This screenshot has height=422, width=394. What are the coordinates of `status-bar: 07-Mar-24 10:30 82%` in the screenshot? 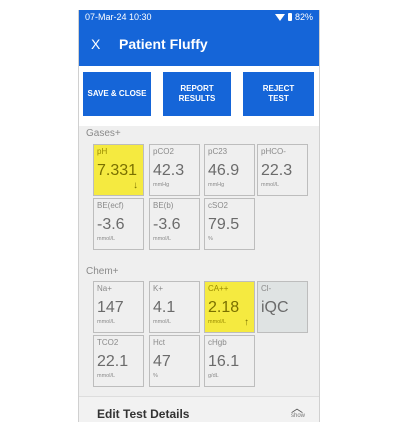 It's located at (199, 17).